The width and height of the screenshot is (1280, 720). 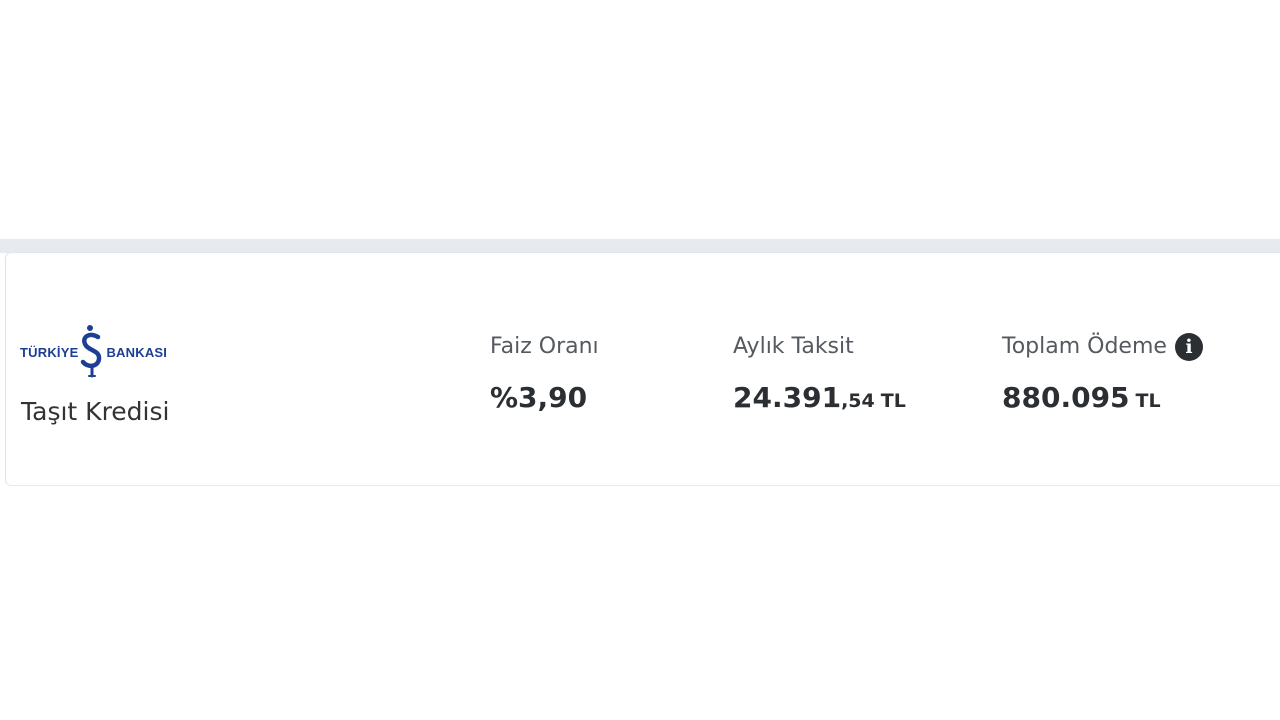 What do you see at coordinates (137, 352) in the screenshot?
I see `bank-logo-right-word: BANKASI` at bounding box center [137, 352].